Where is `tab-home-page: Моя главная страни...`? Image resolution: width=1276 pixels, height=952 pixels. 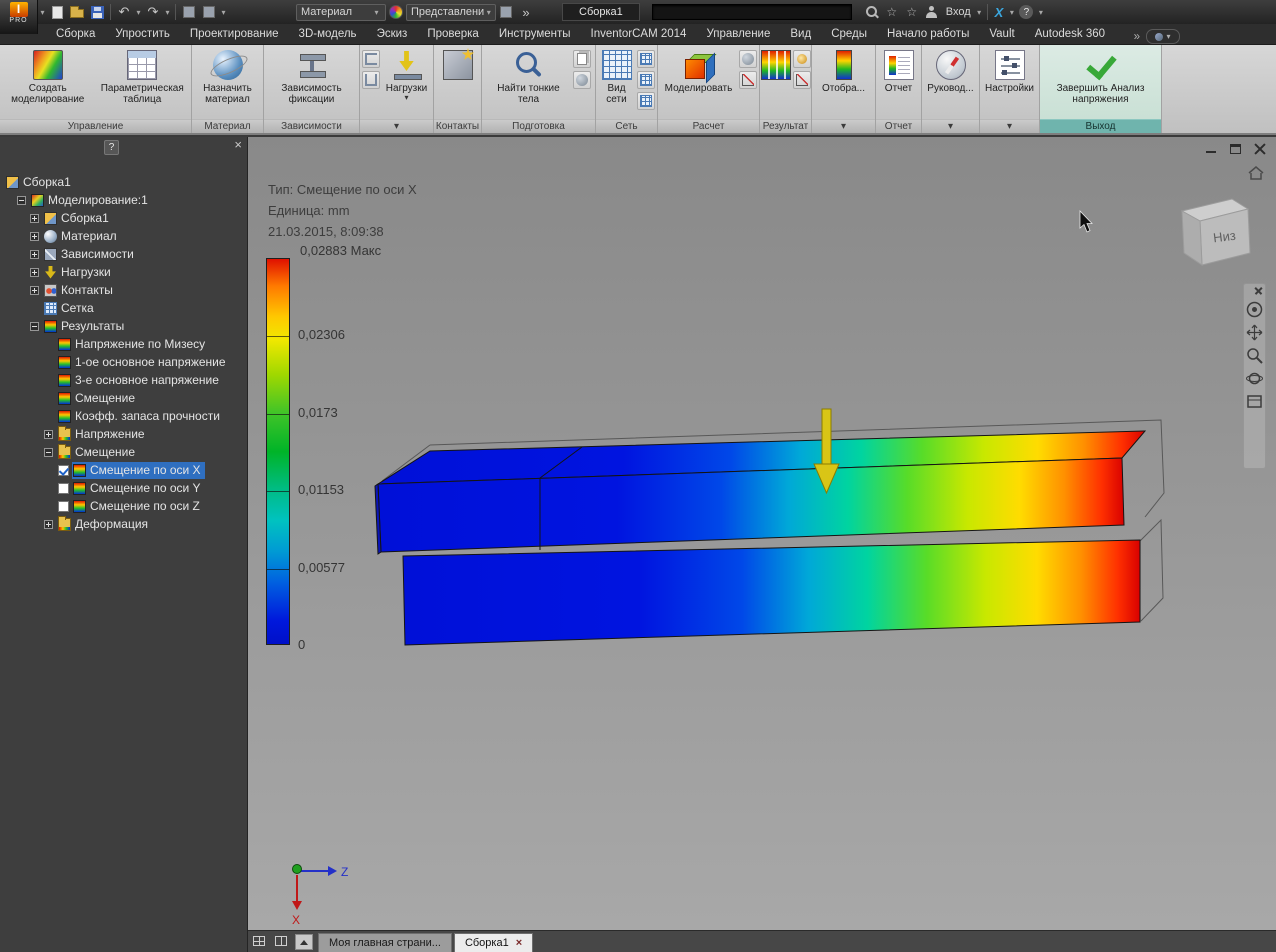
tab-home-page: Моя главная страни... is located at coordinates (385, 942).